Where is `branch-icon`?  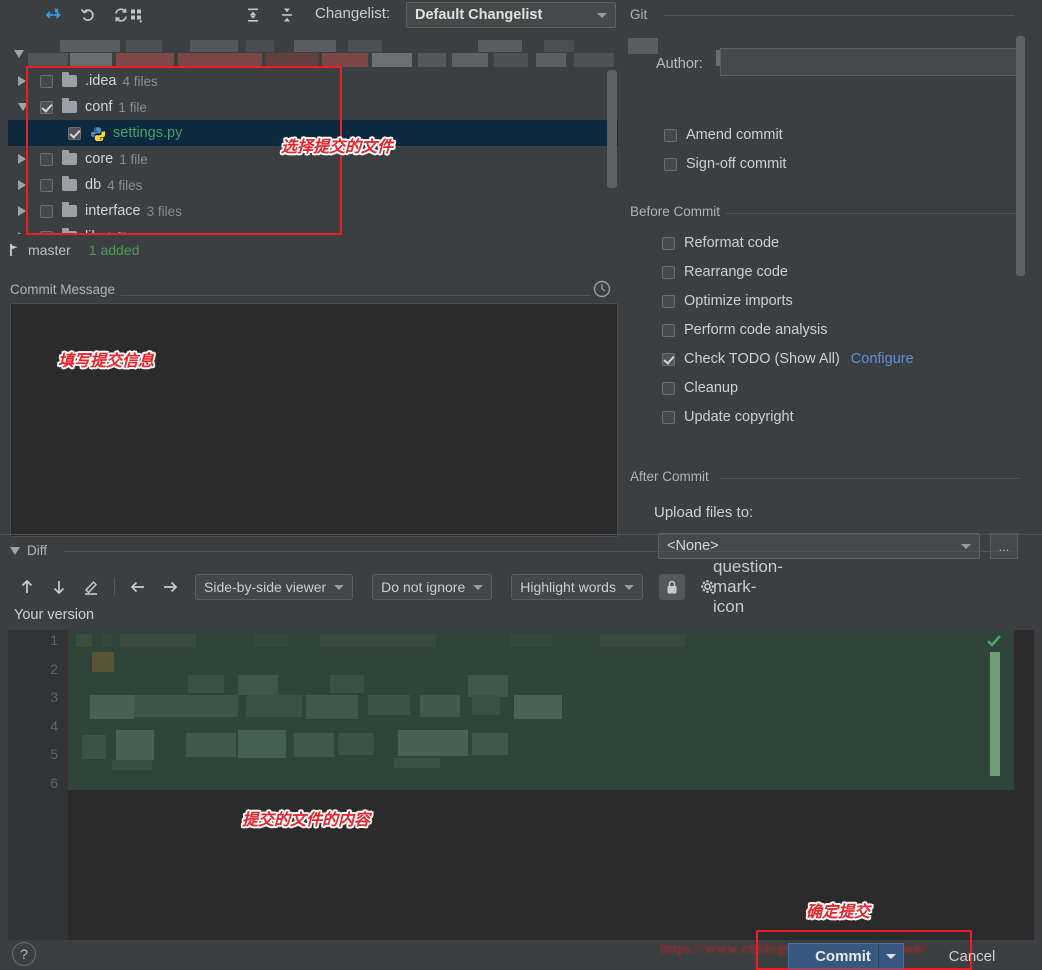 branch-icon is located at coordinates (14, 250).